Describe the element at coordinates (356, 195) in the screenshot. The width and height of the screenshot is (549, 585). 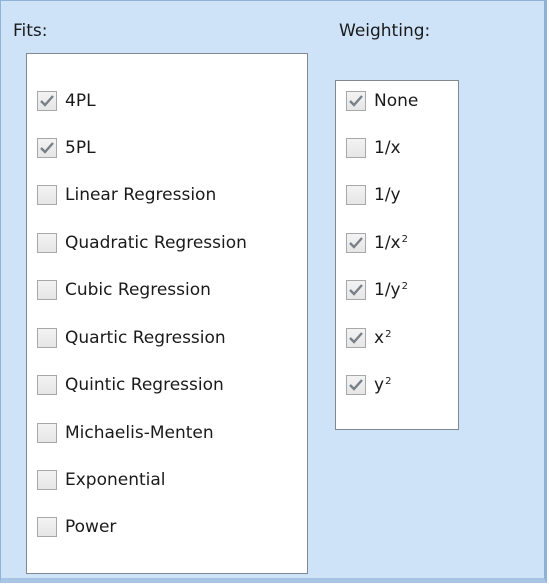
I see `checkbox-weighting-inverse-y` at that location.